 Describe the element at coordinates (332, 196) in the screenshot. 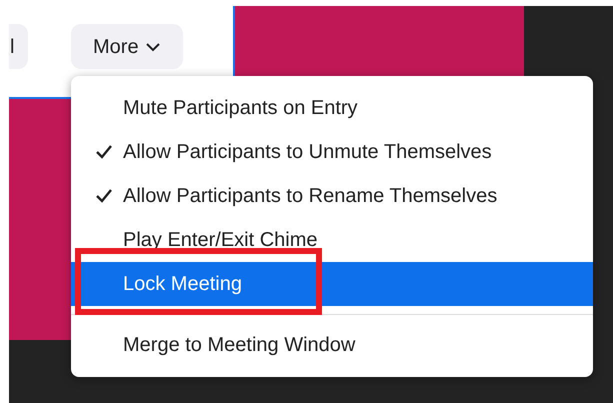

I see `menu-item: Allow Participants to Rename Themselves` at that location.